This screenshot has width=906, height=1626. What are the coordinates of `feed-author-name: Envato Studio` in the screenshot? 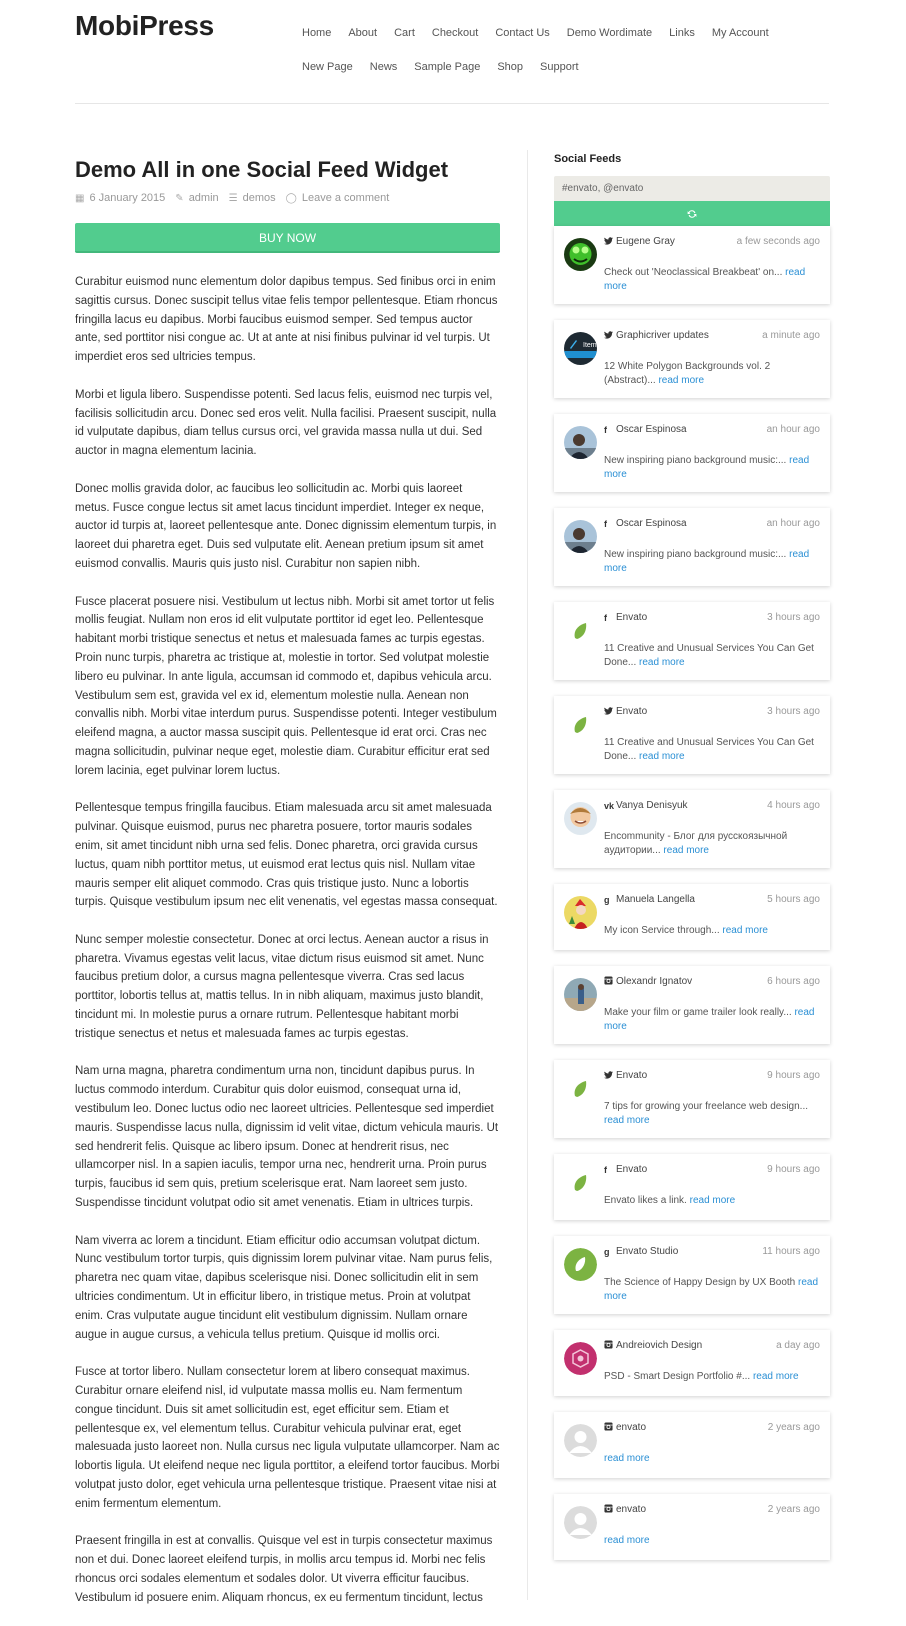 It's located at (647, 1251).